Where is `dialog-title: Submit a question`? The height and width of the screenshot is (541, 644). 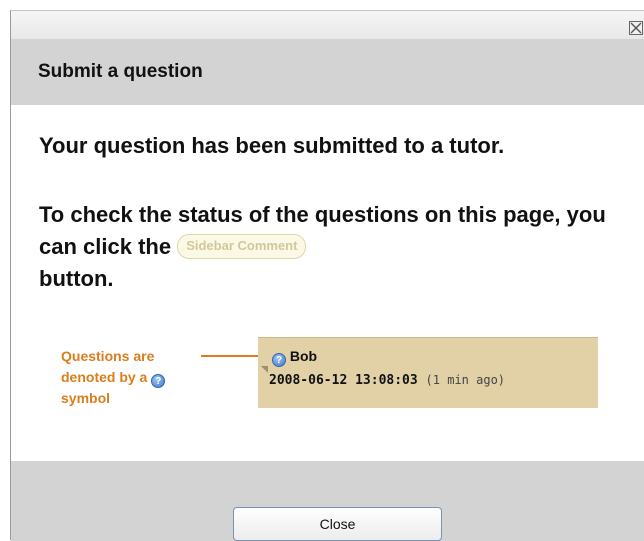
dialog-title: Submit a question is located at coordinates (120, 71).